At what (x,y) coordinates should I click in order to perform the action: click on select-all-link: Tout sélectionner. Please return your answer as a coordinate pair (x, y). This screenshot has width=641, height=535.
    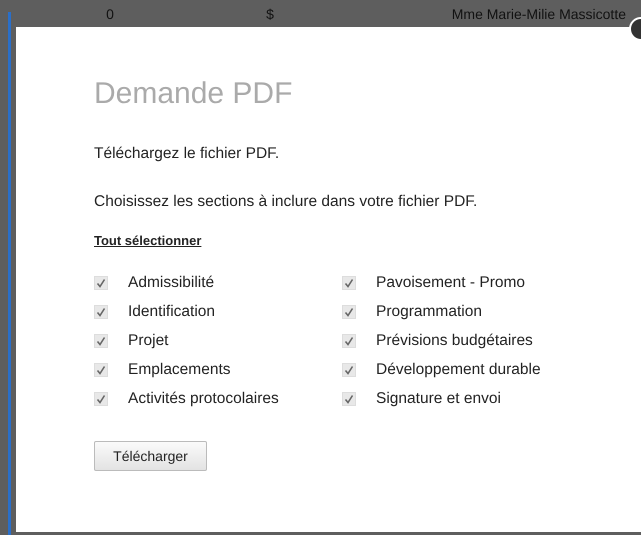
    Looking at the image, I should click on (148, 240).